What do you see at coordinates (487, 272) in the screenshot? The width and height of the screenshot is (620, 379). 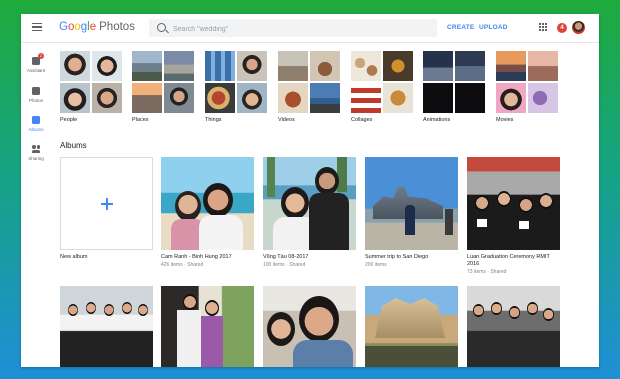 I see `album-meta: 73 items · Shared` at bounding box center [487, 272].